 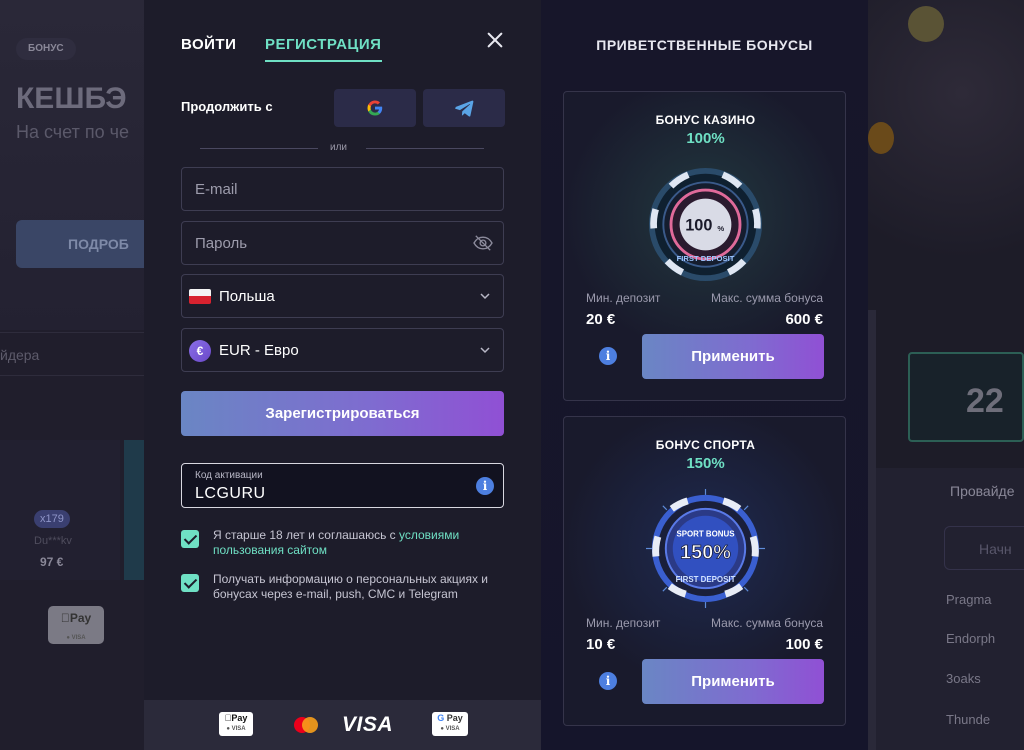 What do you see at coordinates (236, 724) in the screenshot?
I see `applepay-logo: Pay ● VISA` at bounding box center [236, 724].